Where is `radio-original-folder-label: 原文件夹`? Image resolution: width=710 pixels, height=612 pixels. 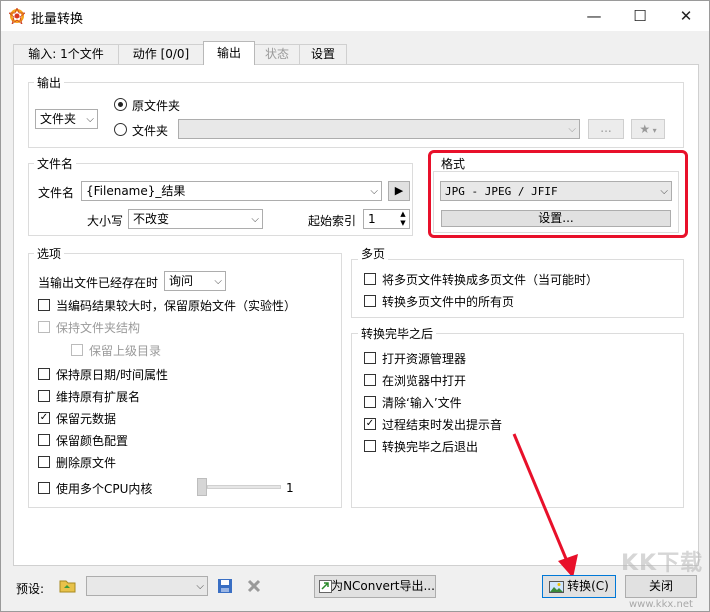
radio-original-folder-label: 原文件夹 is located at coordinates (156, 106).